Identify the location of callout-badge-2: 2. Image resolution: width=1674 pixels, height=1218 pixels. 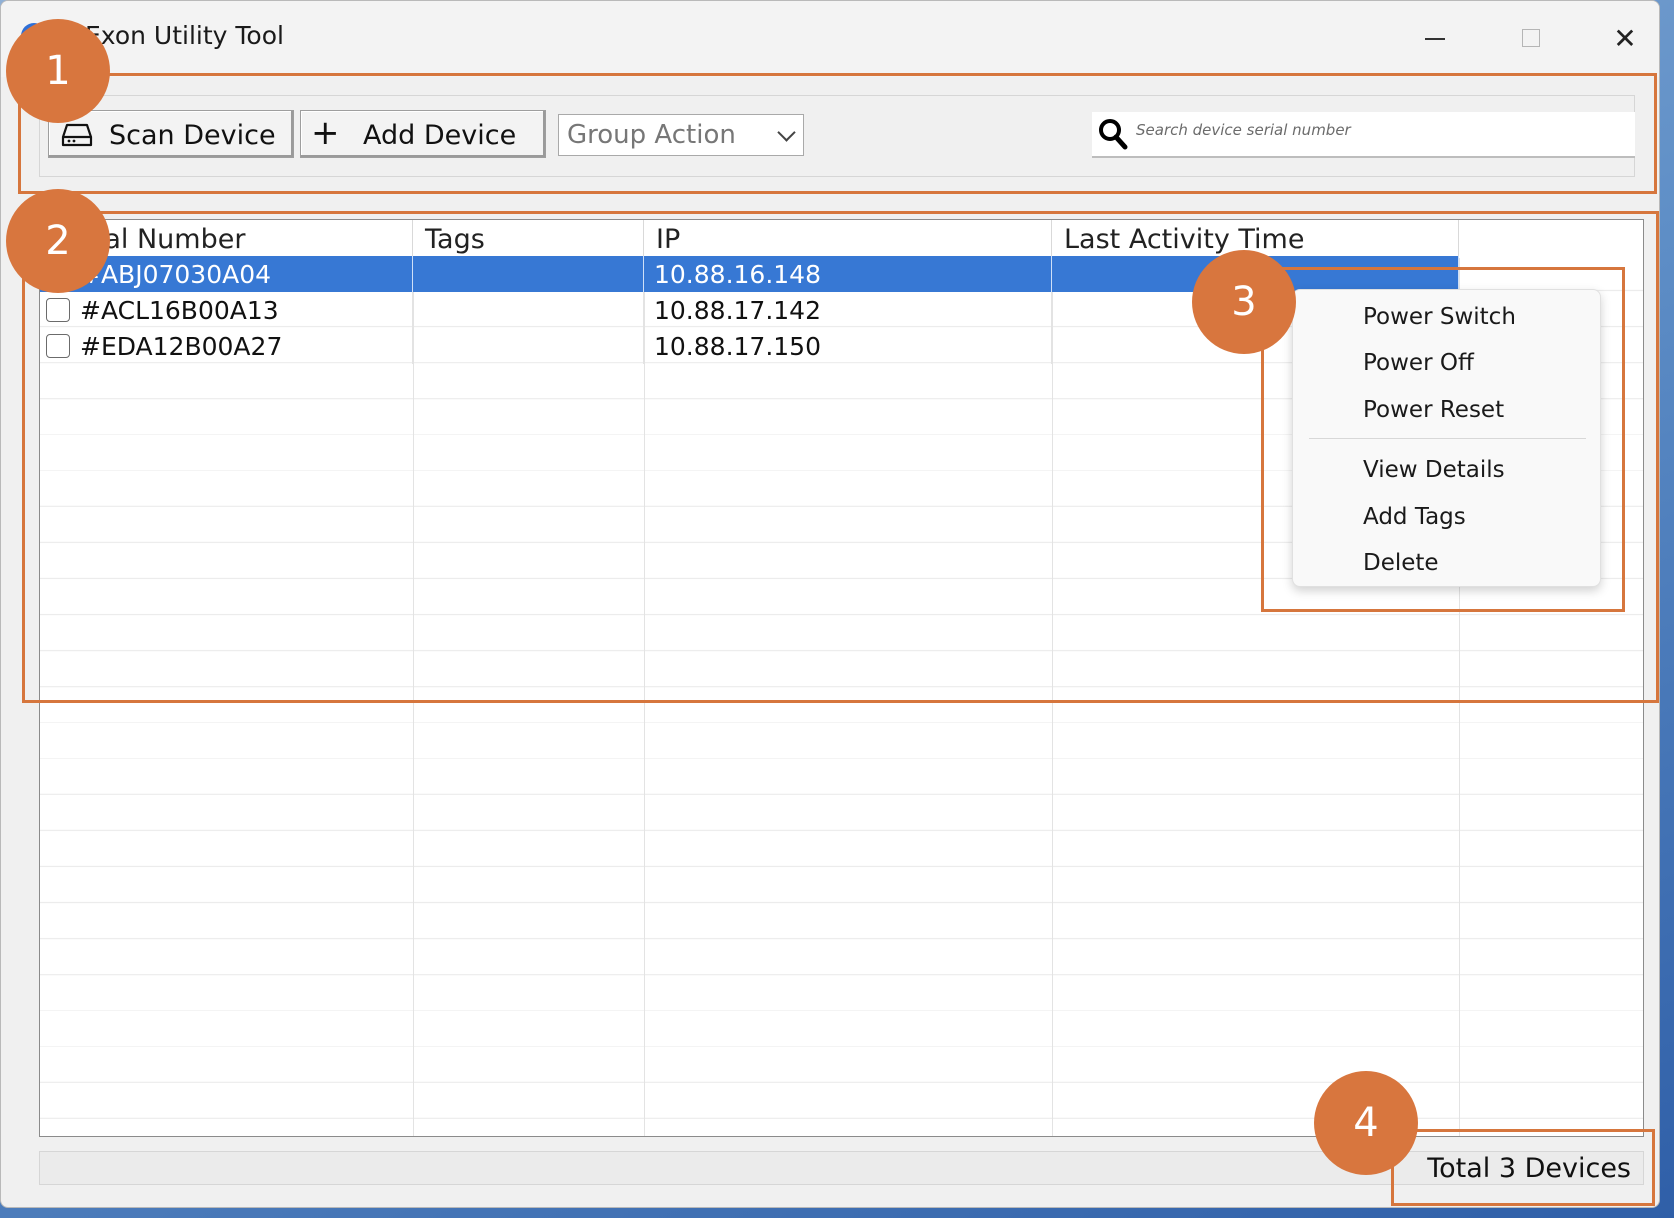
(58, 241).